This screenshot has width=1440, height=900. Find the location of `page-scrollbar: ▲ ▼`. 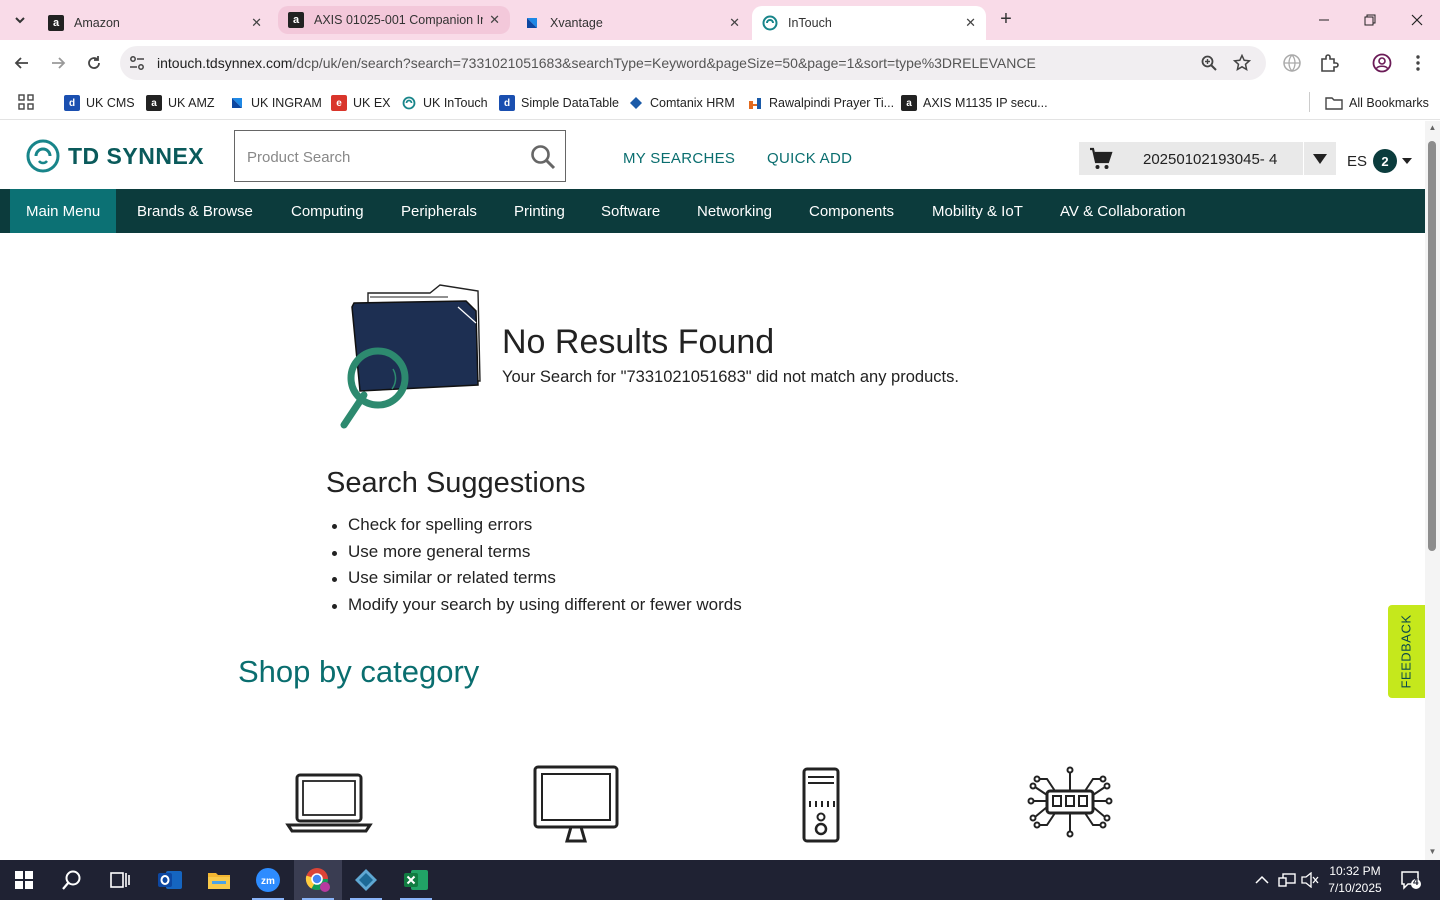

page-scrollbar: ▲ ▼ is located at coordinates (1432, 490).